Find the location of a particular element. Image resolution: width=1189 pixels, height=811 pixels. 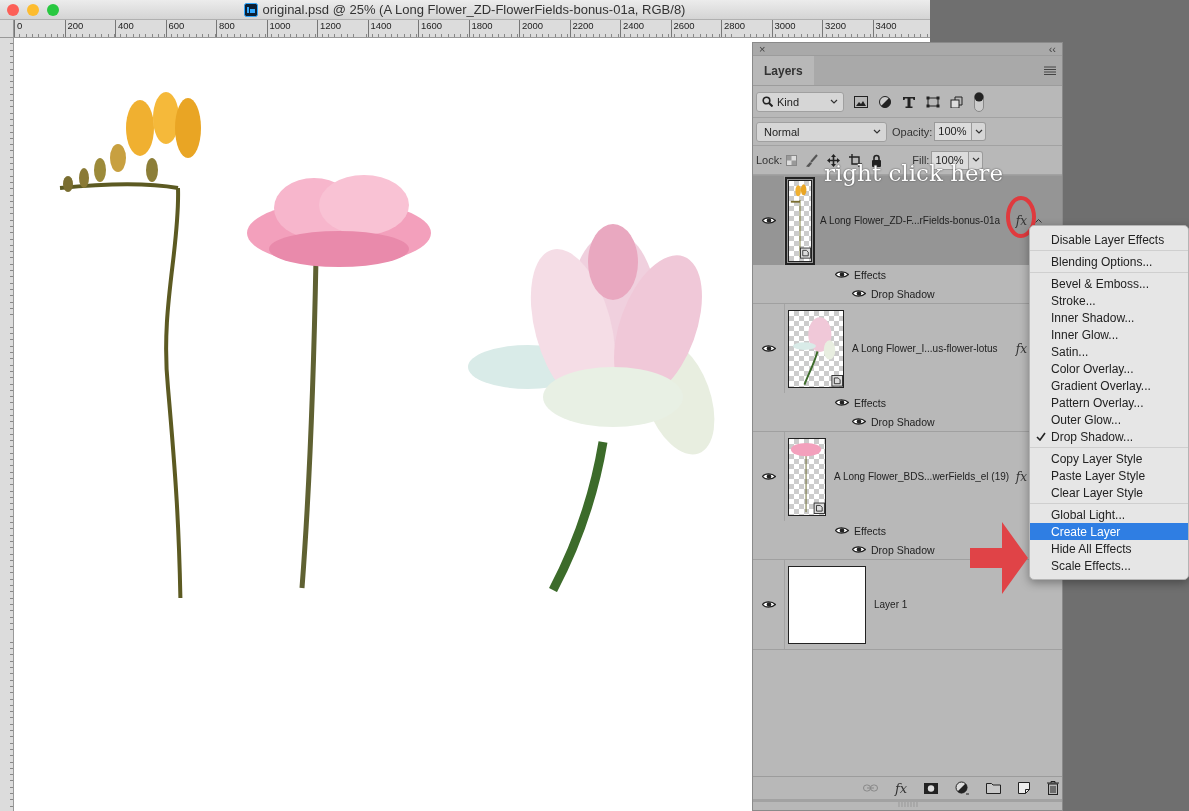

layer-row: A Long Flower_BDS...werFields_el (19) fx is located at coordinates (891, 476).